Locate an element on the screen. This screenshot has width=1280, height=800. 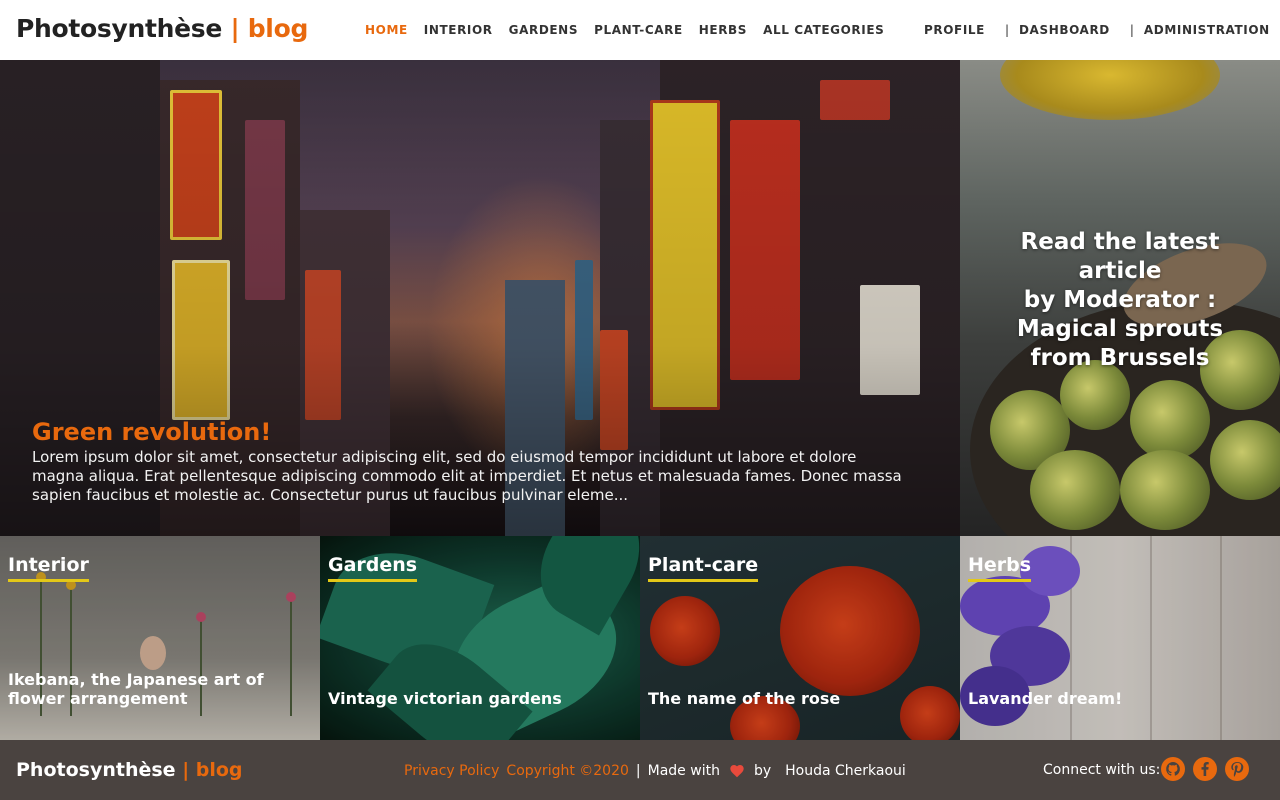
privacy-policy-link: Privacy Policy is located at coordinates (451, 771).